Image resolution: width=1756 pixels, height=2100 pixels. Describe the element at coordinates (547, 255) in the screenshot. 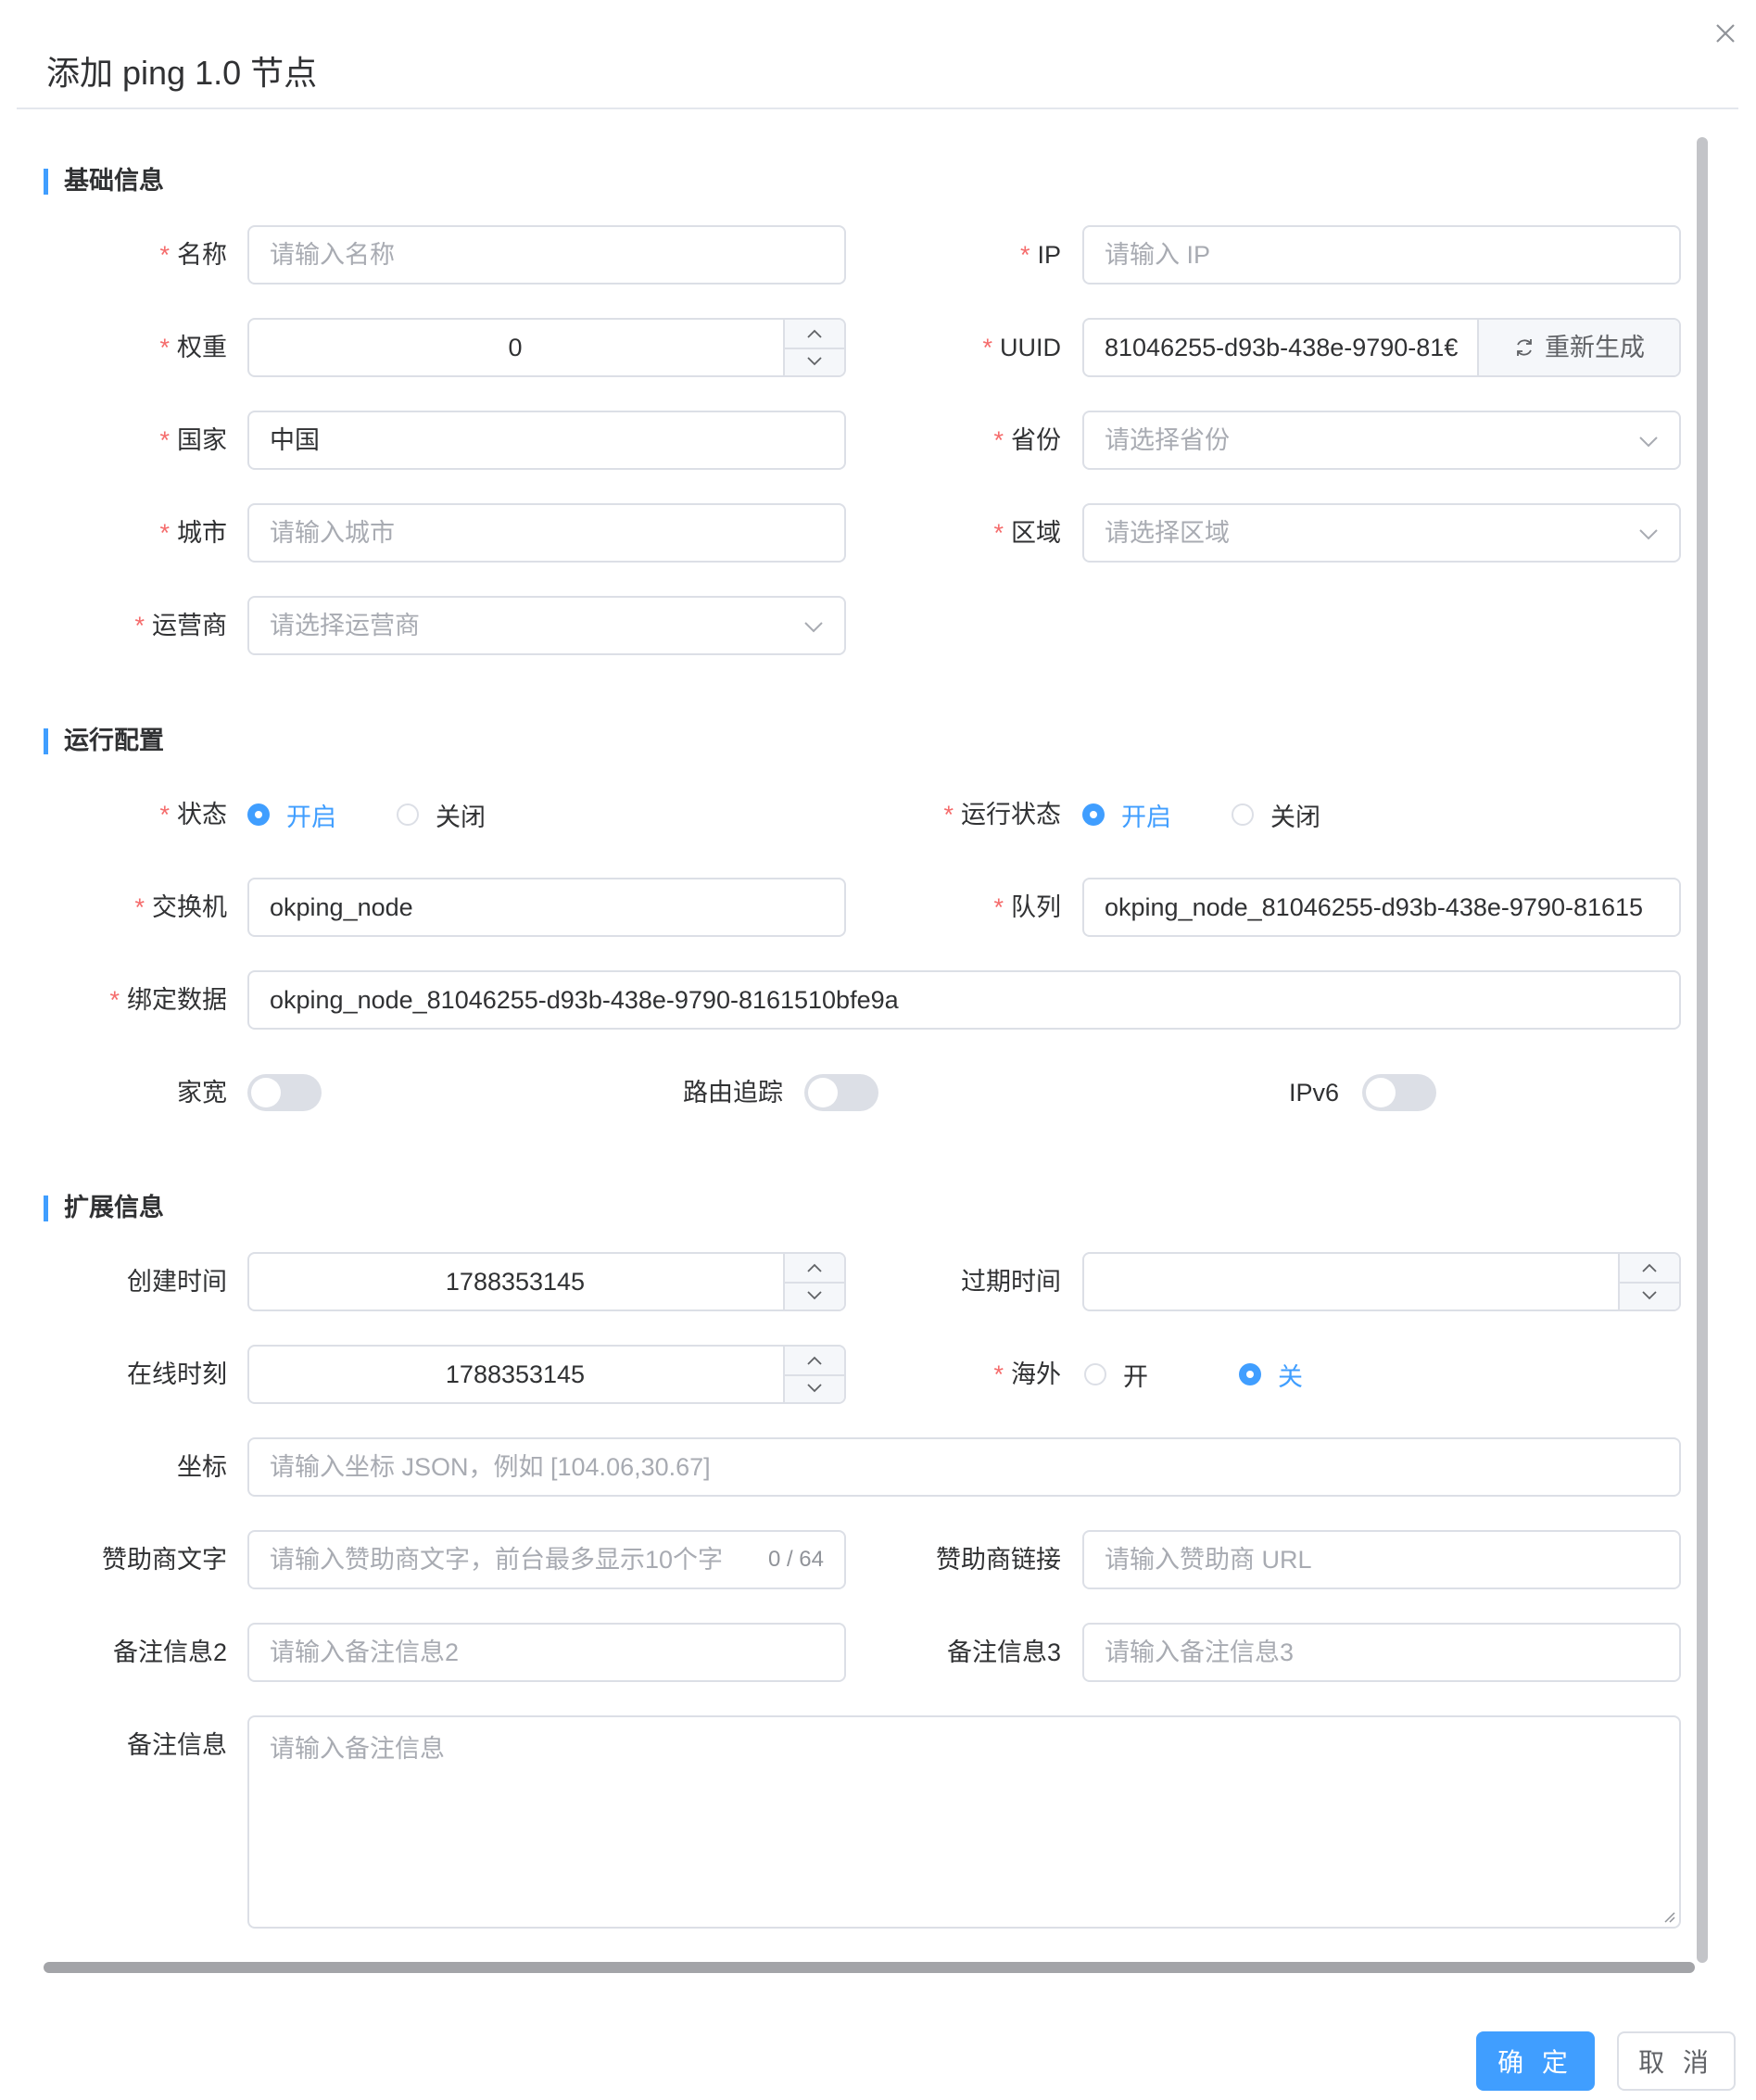

I see `name-input: 请输入名称` at that location.